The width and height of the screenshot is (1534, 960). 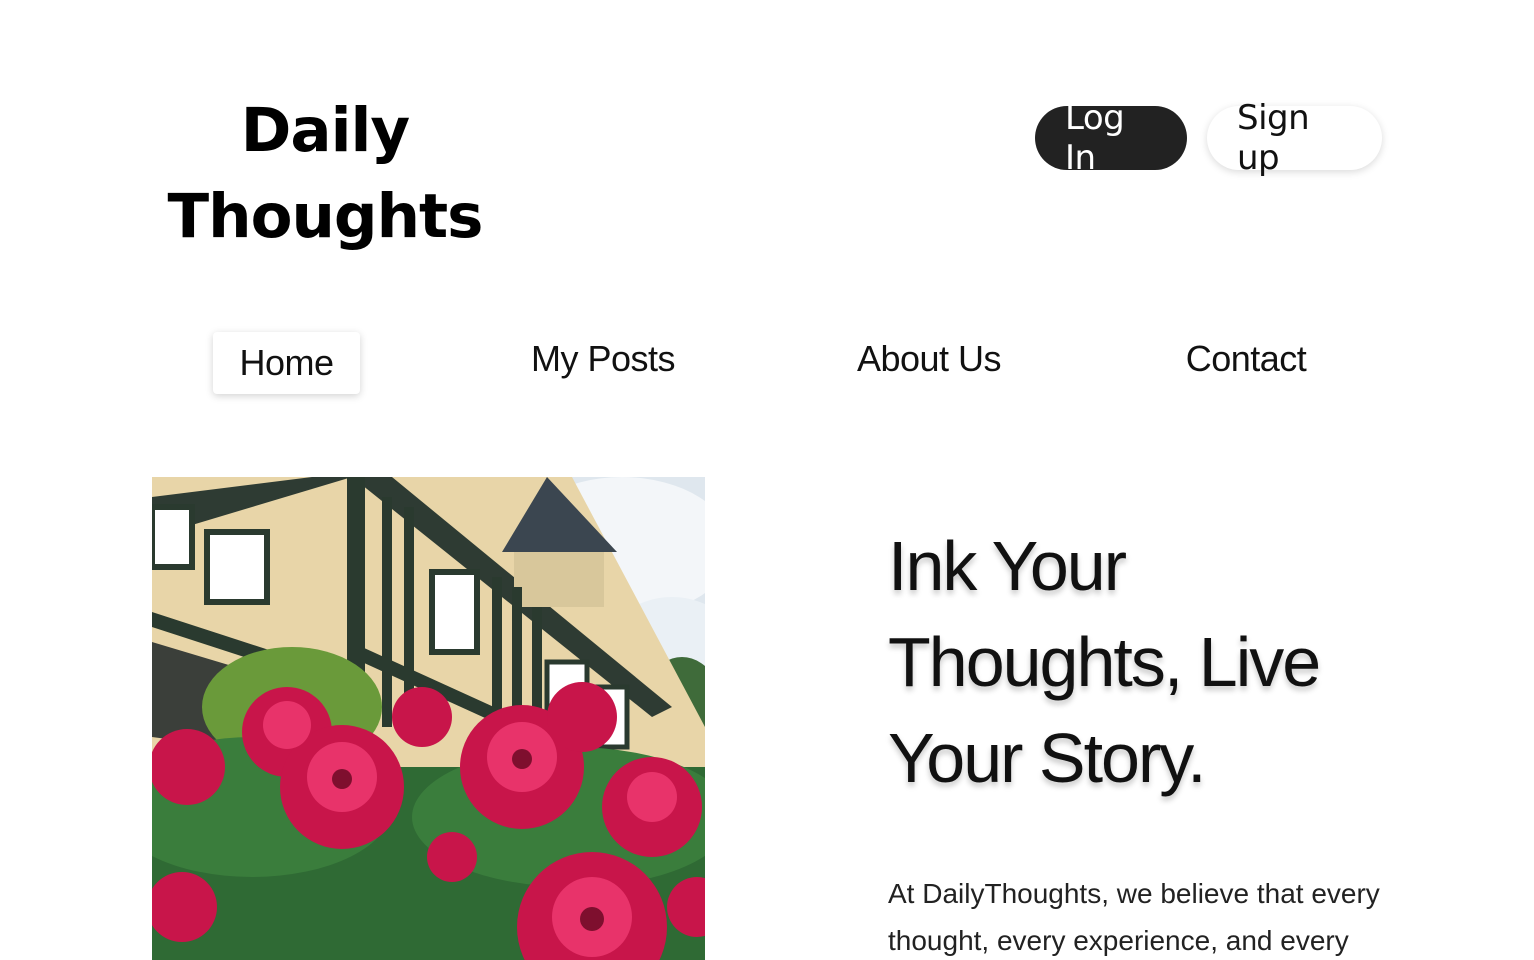 I want to click on site-logo: Daily Thoughts, so click(x=325, y=174).